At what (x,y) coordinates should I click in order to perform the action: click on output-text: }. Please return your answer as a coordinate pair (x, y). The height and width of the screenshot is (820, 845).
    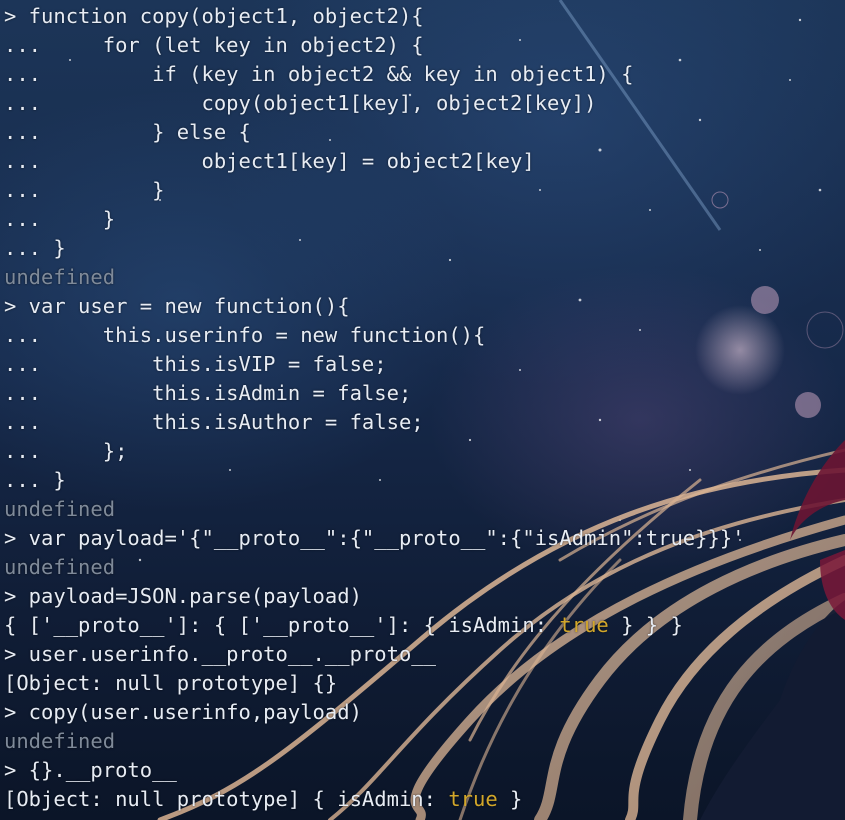
    Looking at the image, I should click on (510, 799).